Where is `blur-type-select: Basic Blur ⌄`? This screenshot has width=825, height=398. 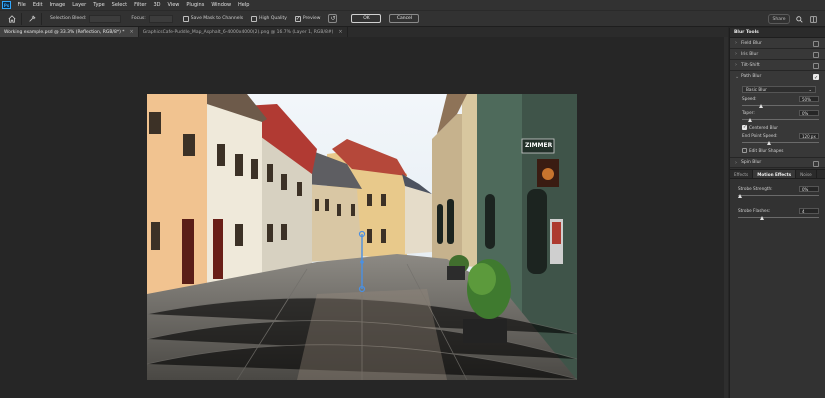
blur-type-select: Basic Blur ⌄ is located at coordinates (779, 89).